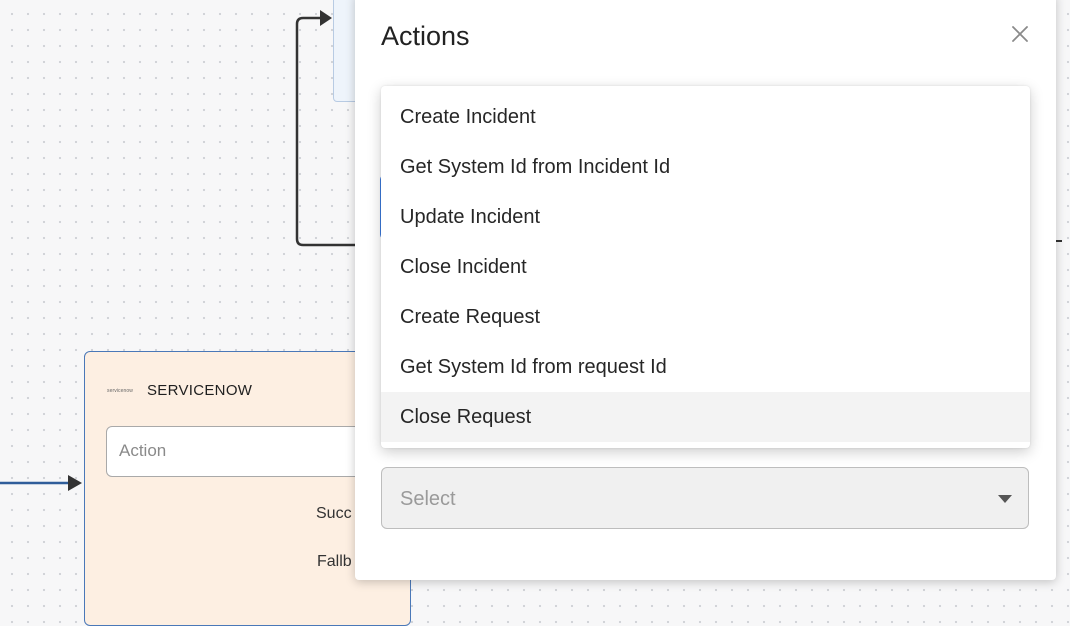 Image resolution: width=1070 pixels, height=626 pixels. What do you see at coordinates (251, 451) in the screenshot?
I see `node-action-field: Action` at bounding box center [251, 451].